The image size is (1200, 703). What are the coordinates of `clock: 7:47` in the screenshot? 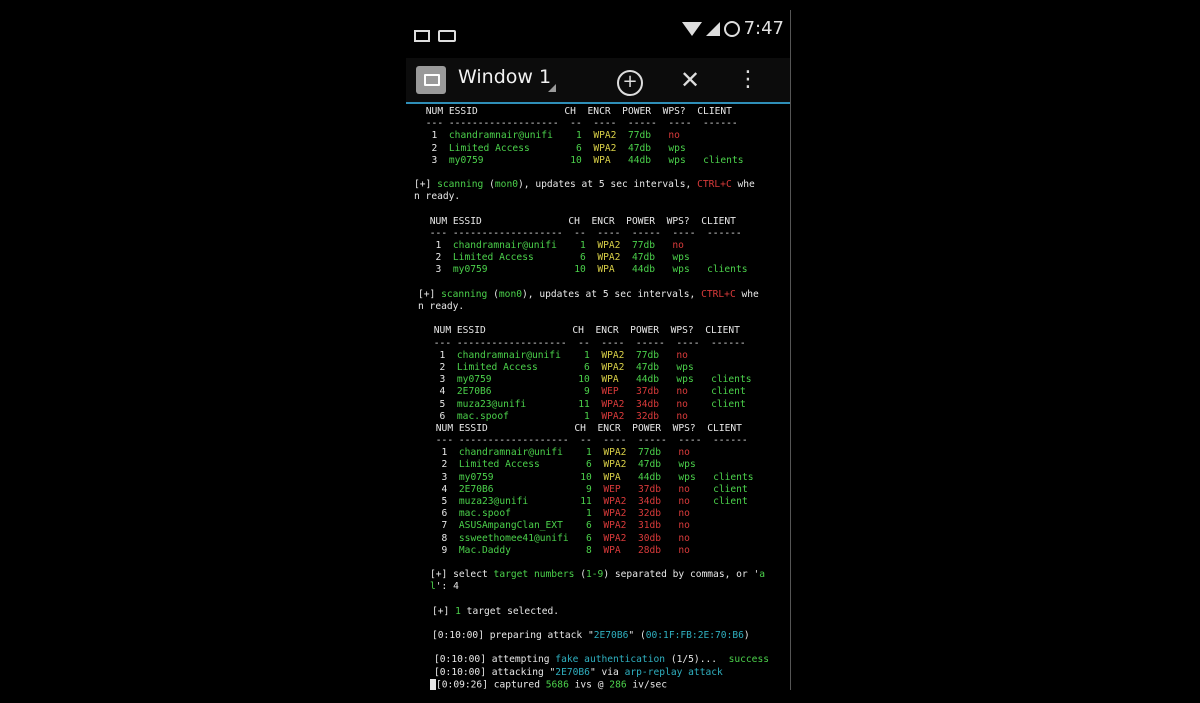 It's located at (763, 28).